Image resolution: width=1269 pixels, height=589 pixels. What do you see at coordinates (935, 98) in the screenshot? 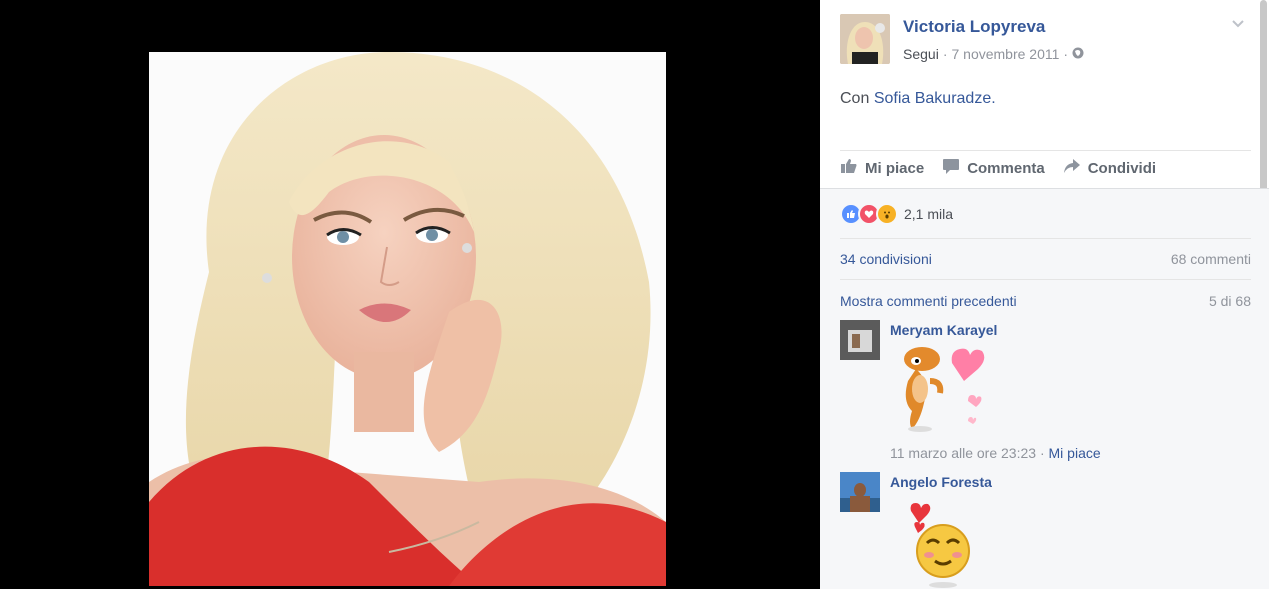
I see `tagged-person-link: Sofia Bakuradze.` at bounding box center [935, 98].